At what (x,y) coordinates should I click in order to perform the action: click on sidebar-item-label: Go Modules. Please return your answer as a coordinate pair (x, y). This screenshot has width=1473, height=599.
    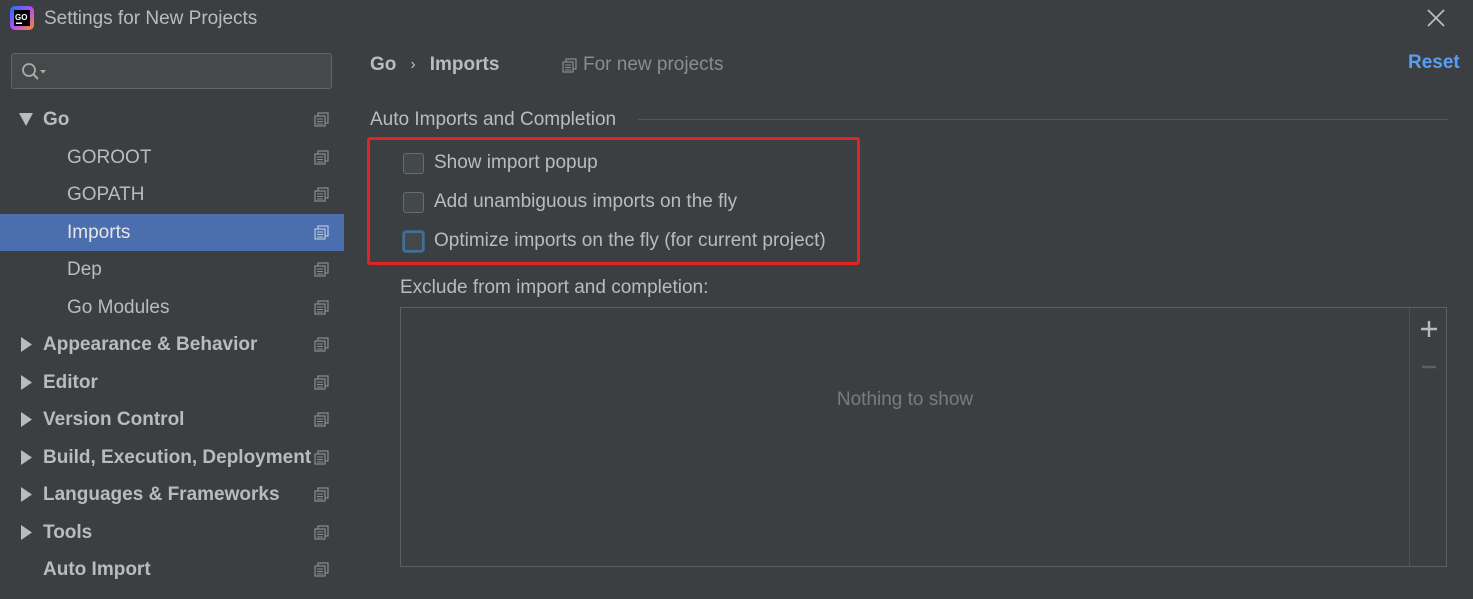
    Looking at the image, I should click on (118, 307).